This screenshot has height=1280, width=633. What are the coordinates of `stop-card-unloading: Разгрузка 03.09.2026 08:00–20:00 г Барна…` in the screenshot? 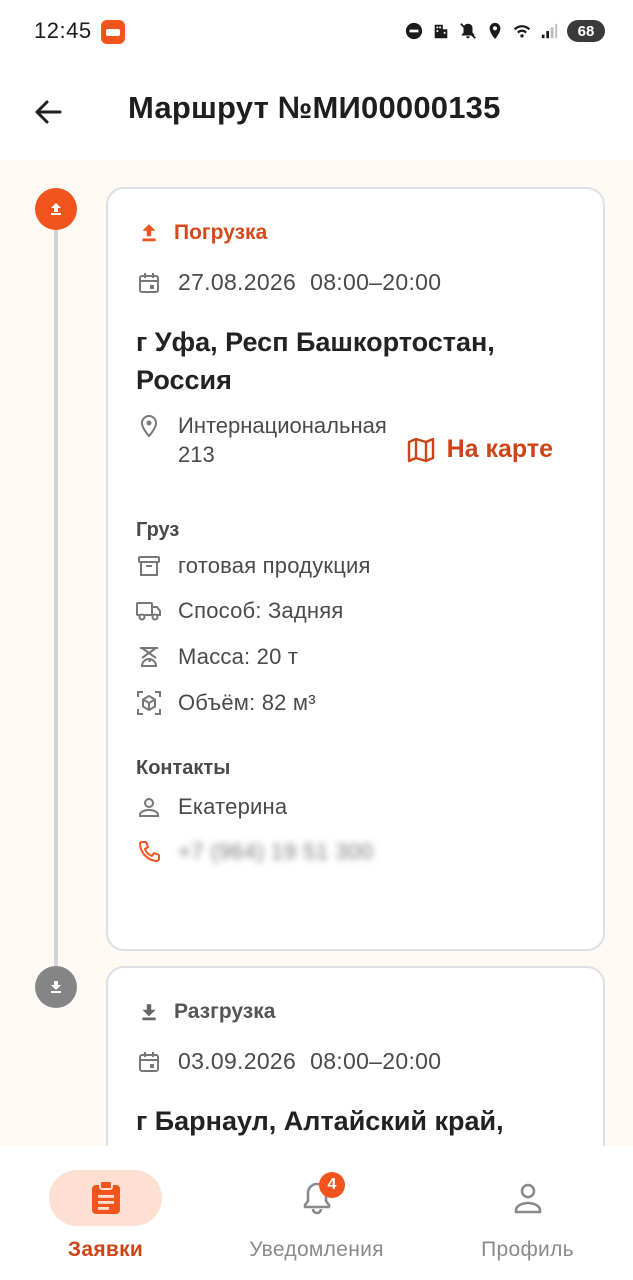 It's located at (355, 1056).